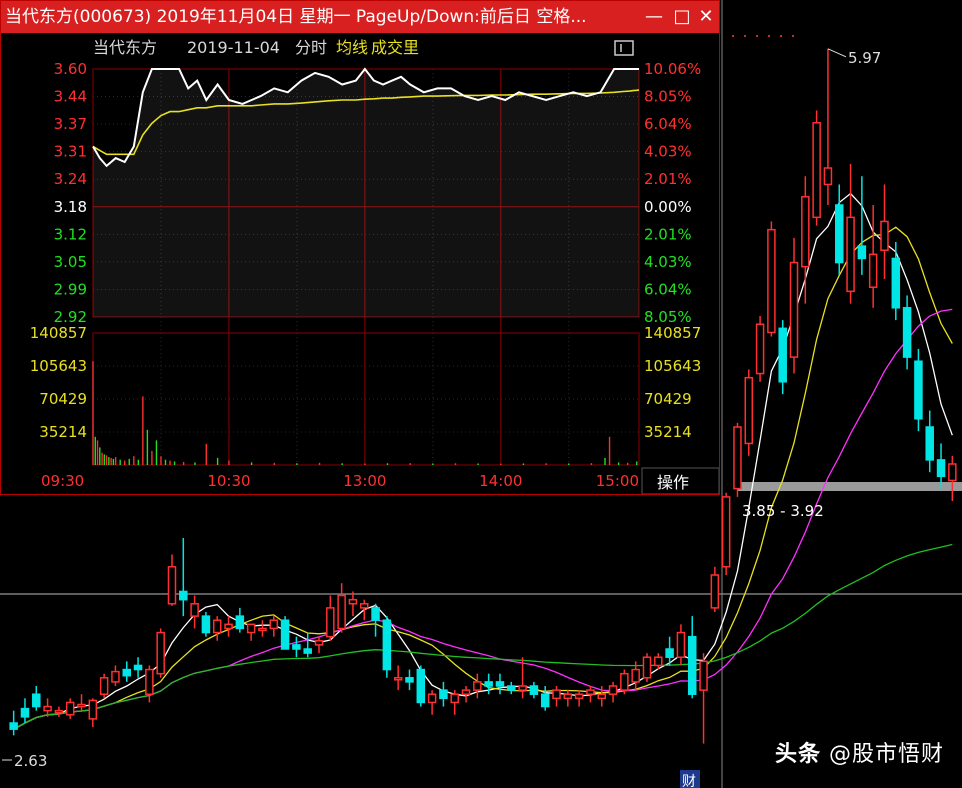 The height and width of the screenshot is (788, 962). I want to click on settings-icon, so click(624, 48).